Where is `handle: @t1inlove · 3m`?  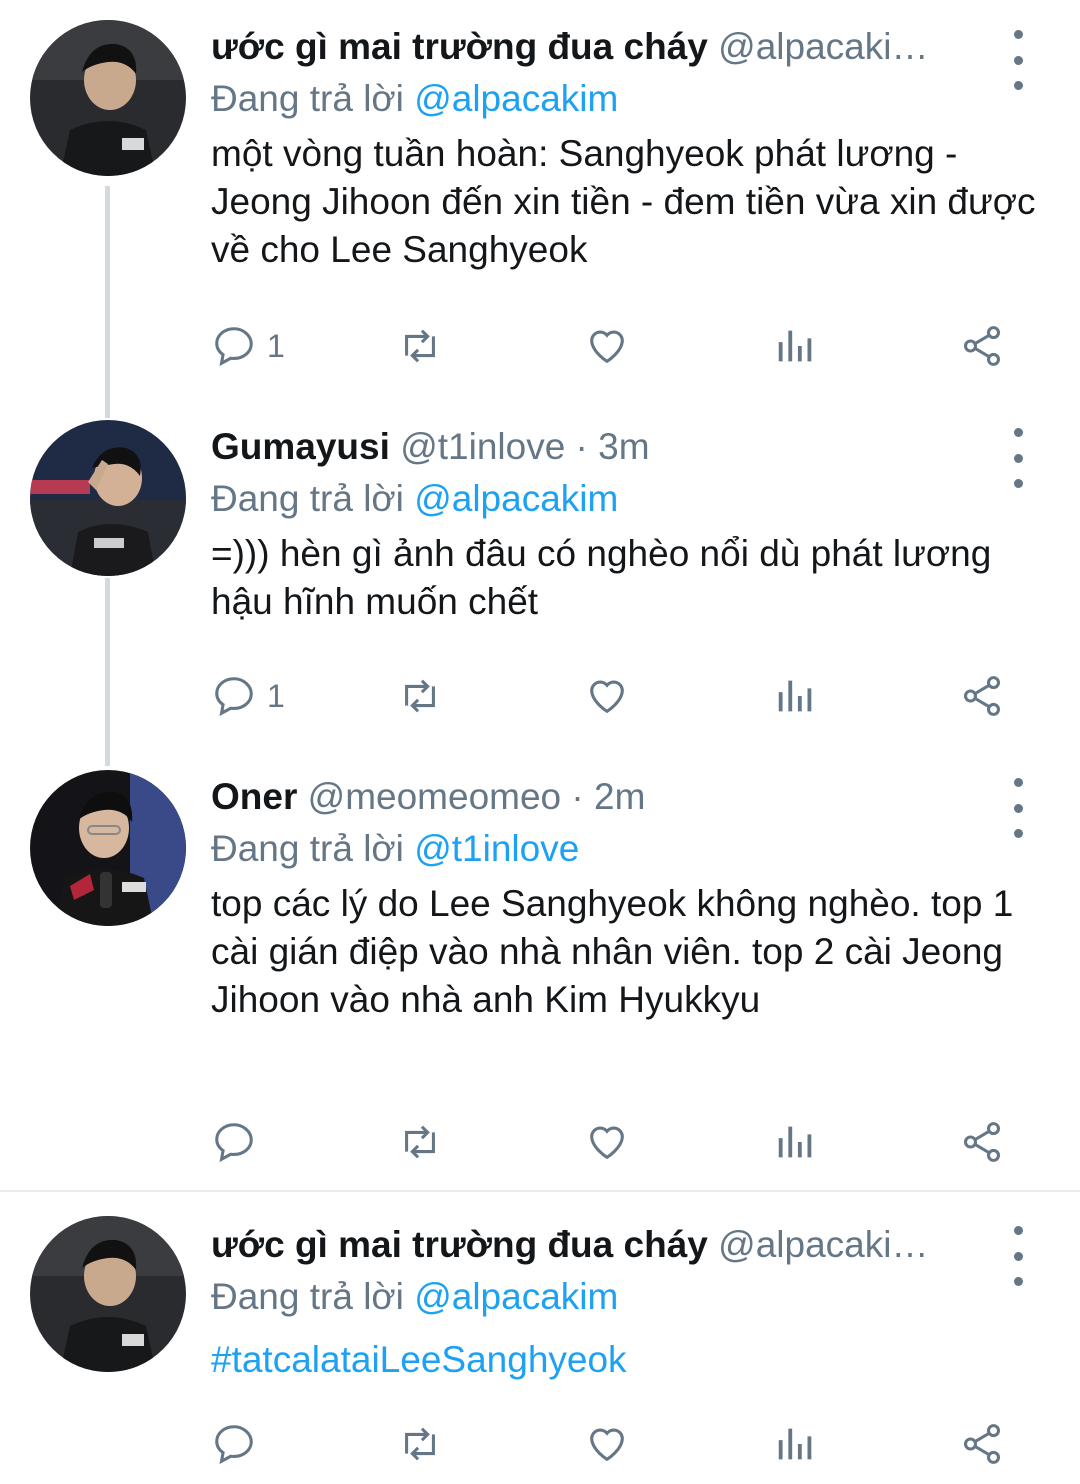 handle: @t1inlove · 3m is located at coordinates (524, 446).